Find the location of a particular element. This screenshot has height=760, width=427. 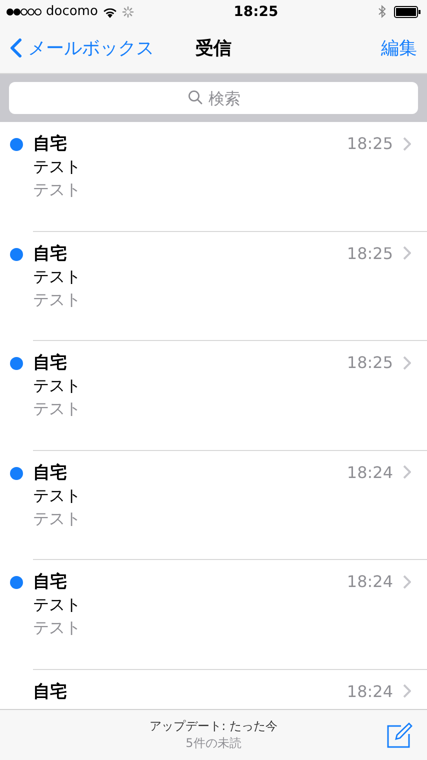

back-link: メールボックス is located at coordinates (82, 48).